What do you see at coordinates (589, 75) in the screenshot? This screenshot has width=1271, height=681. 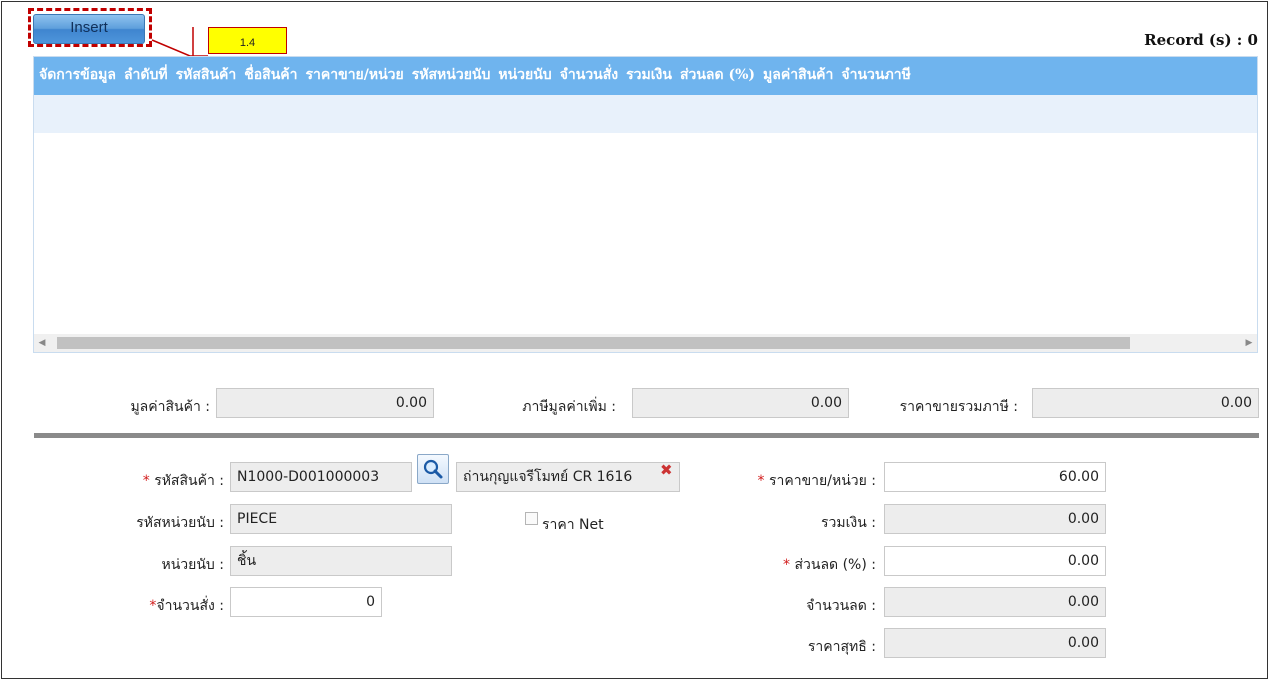 I see `col-header-qty: จำนวนสั่ง` at bounding box center [589, 75].